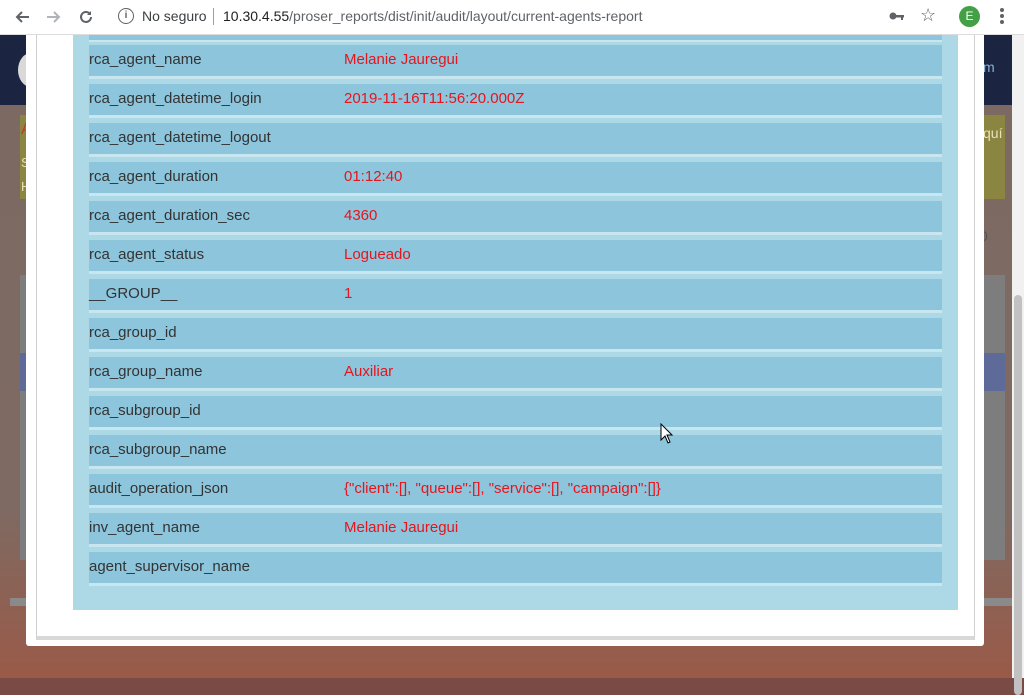 This screenshot has height=695, width=1024. What do you see at coordinates (145, 410) in the screenshot?
I see `field-key: rca_subgroup_id` at bounding box center [145, 410].